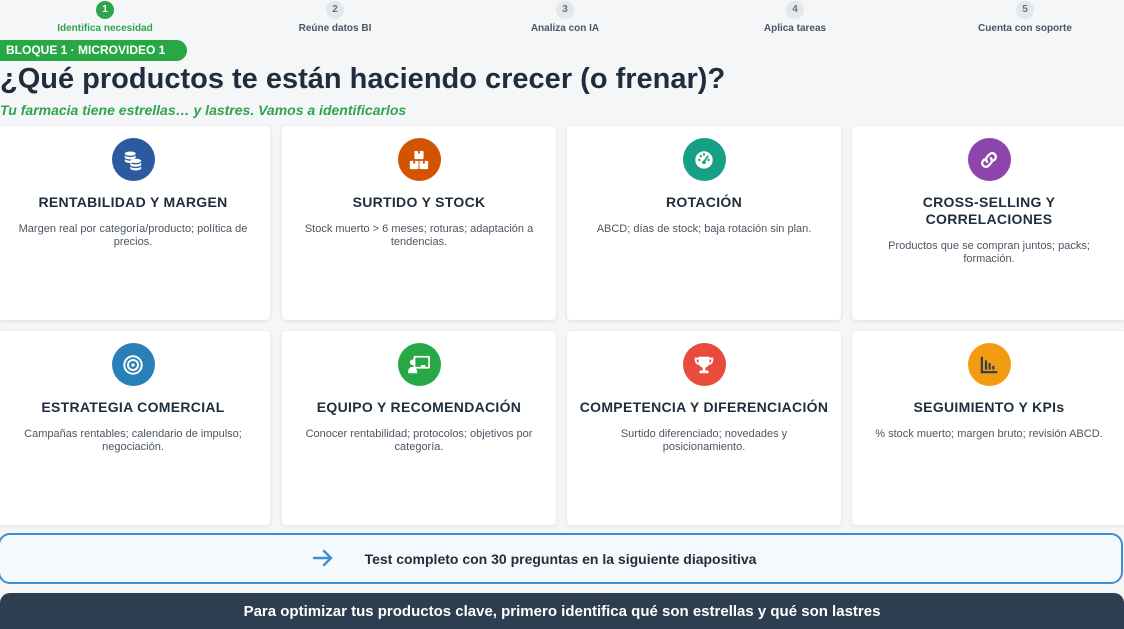 This screenshot has height=629, width=1124. What do you see at coordinates (795, 28) in the screenshot?
I see `step-label: Aplica tareas` at bounding box center [795, 28].